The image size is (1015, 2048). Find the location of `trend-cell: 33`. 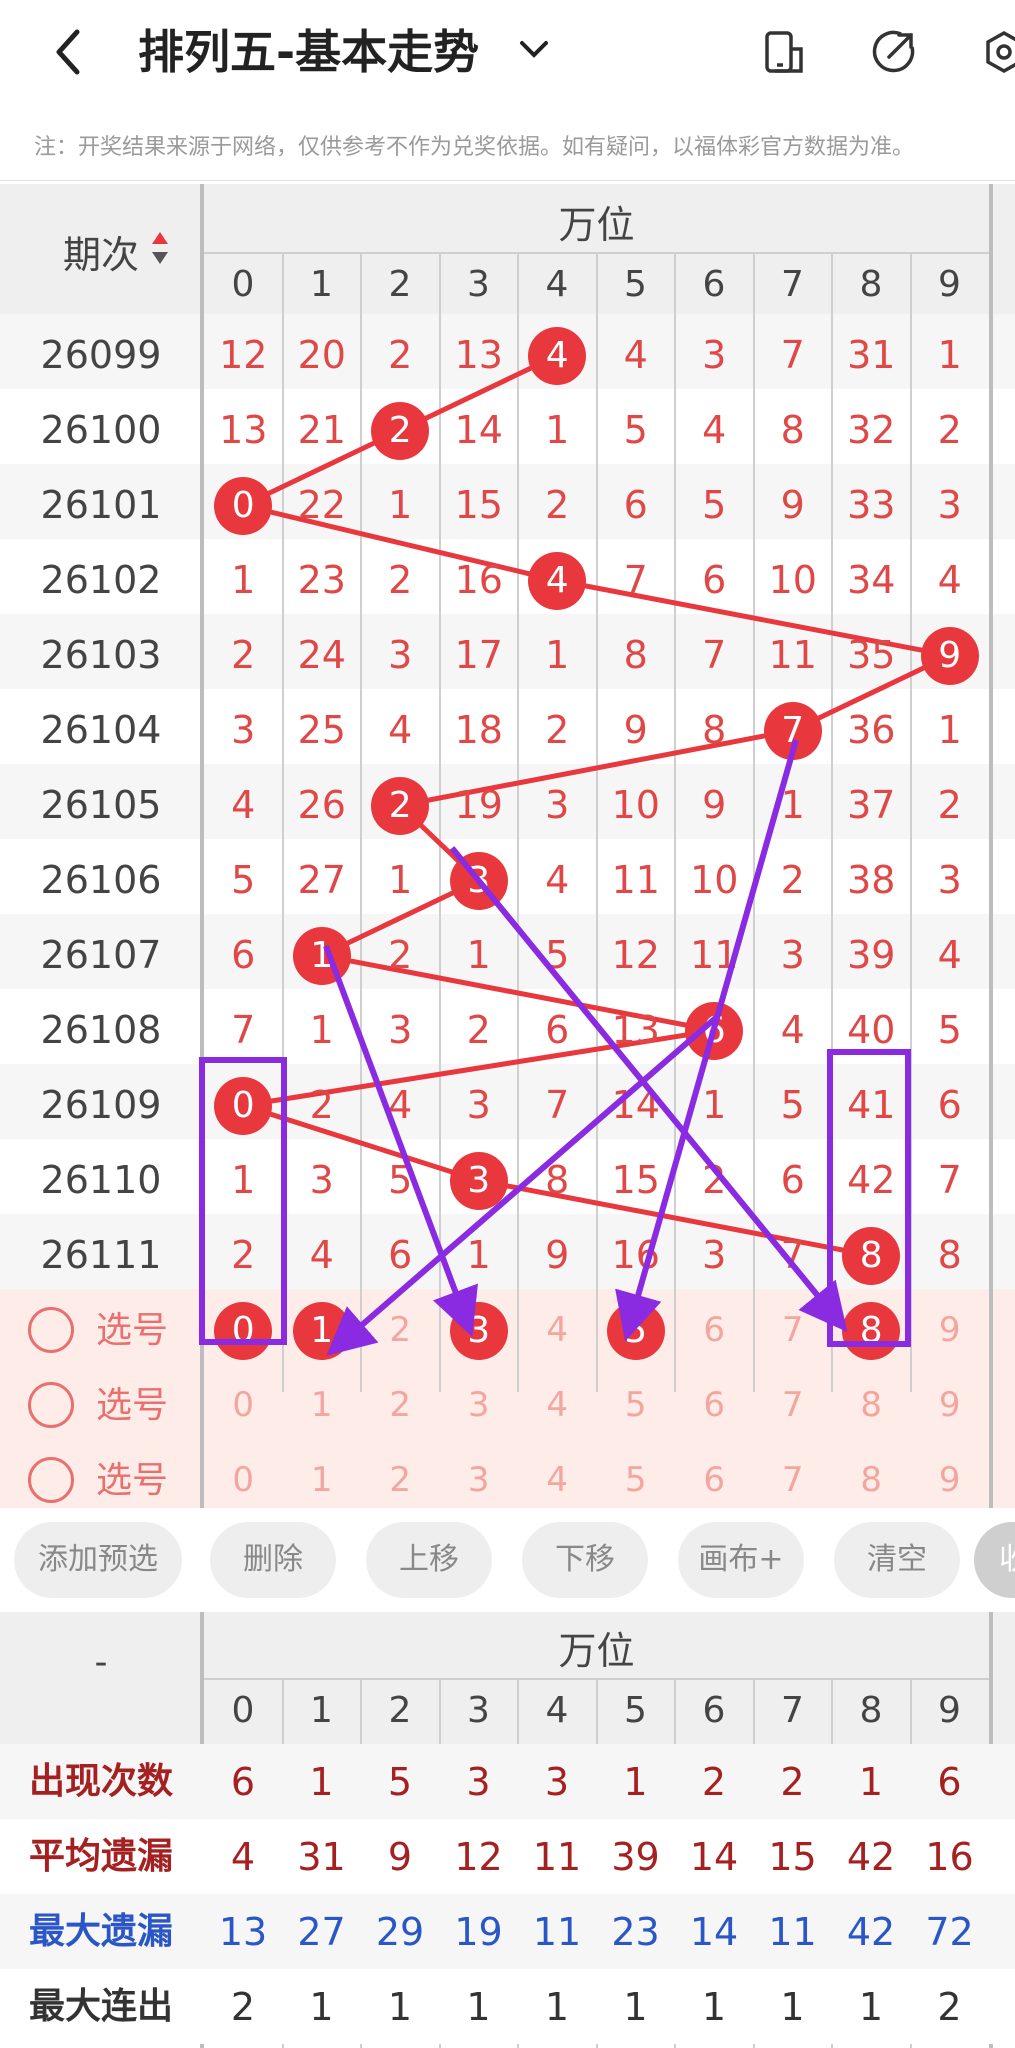

trend-cell: 33 is located at coordinates (871, 505).